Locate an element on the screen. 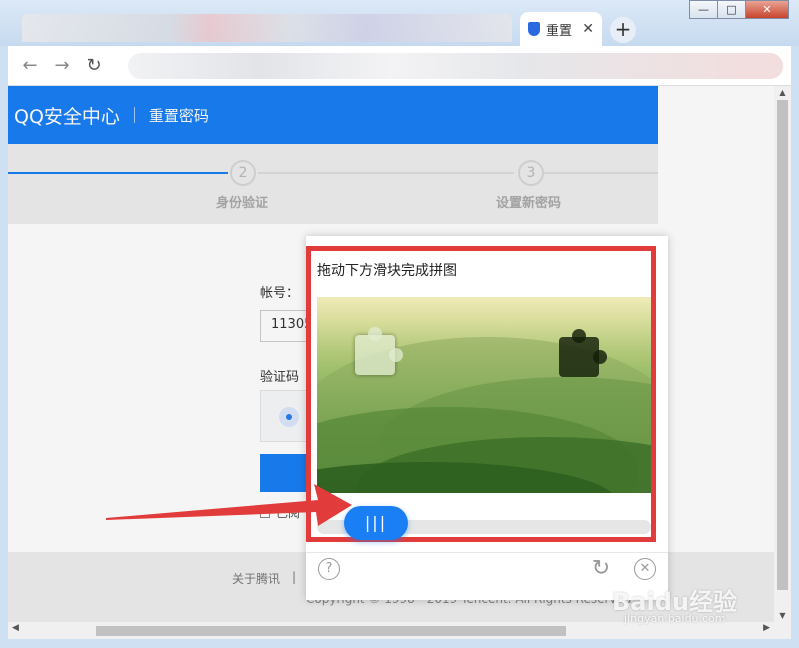  window-controls: — □ ✕ is located at coordinates (739, 9).